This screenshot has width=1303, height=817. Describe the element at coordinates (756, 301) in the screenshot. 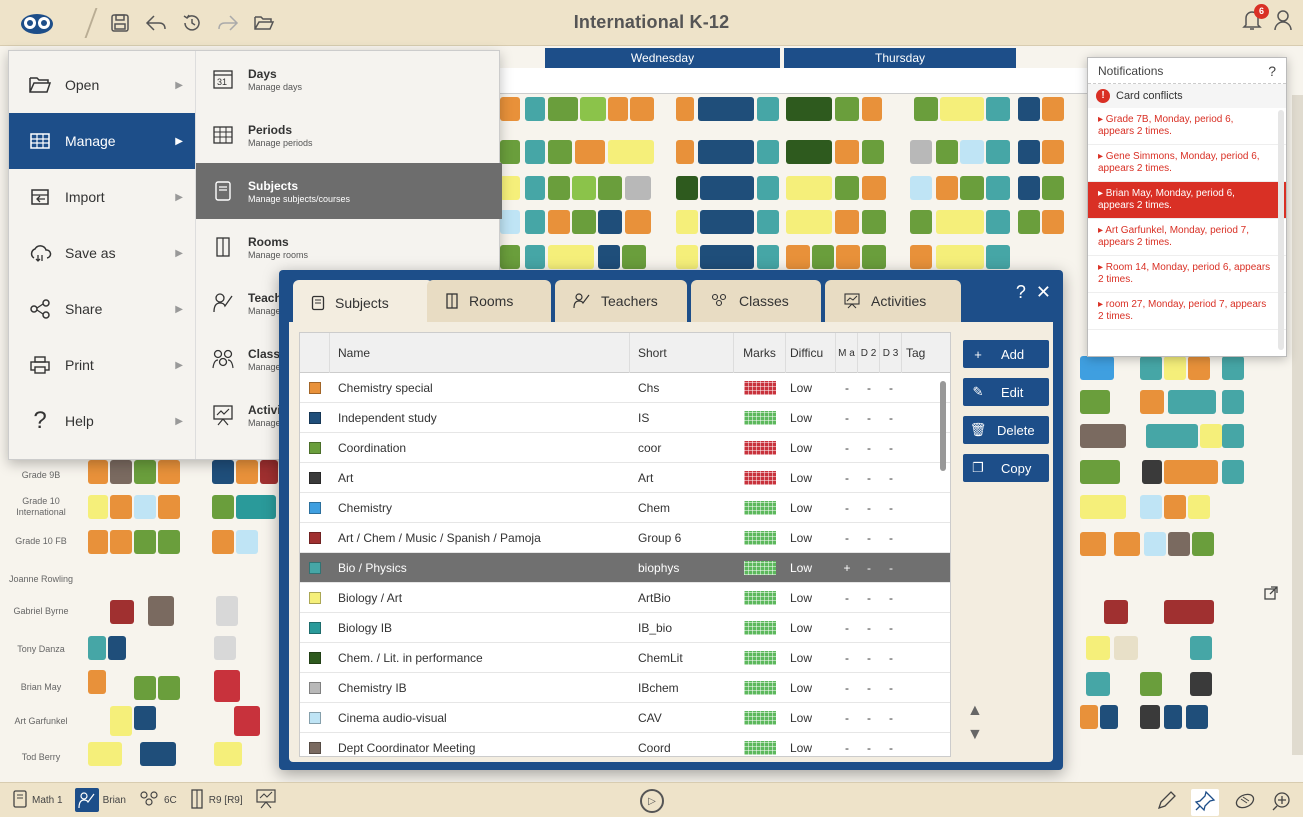

I see `tab-classes: Classes` at that location.